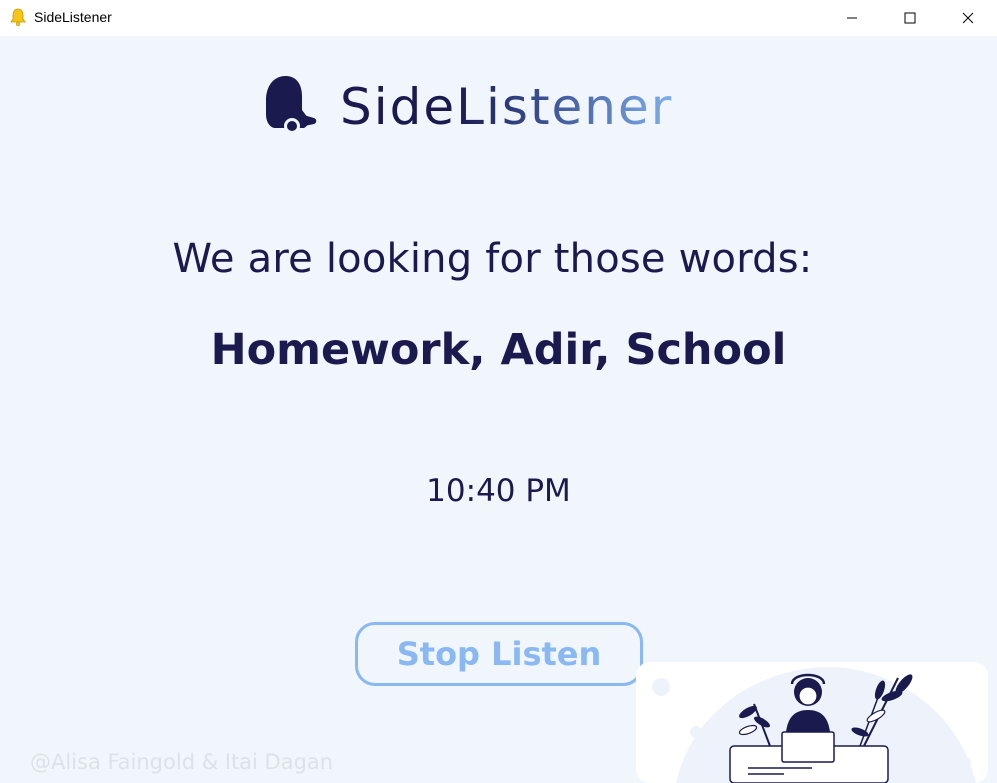 The width and height of the screenshot is (997, 783). What do you see at coordinates (499, 654) in the screenshot?
I see `stop-listen-button: Stop Listen` at bounding box center [499, 654].